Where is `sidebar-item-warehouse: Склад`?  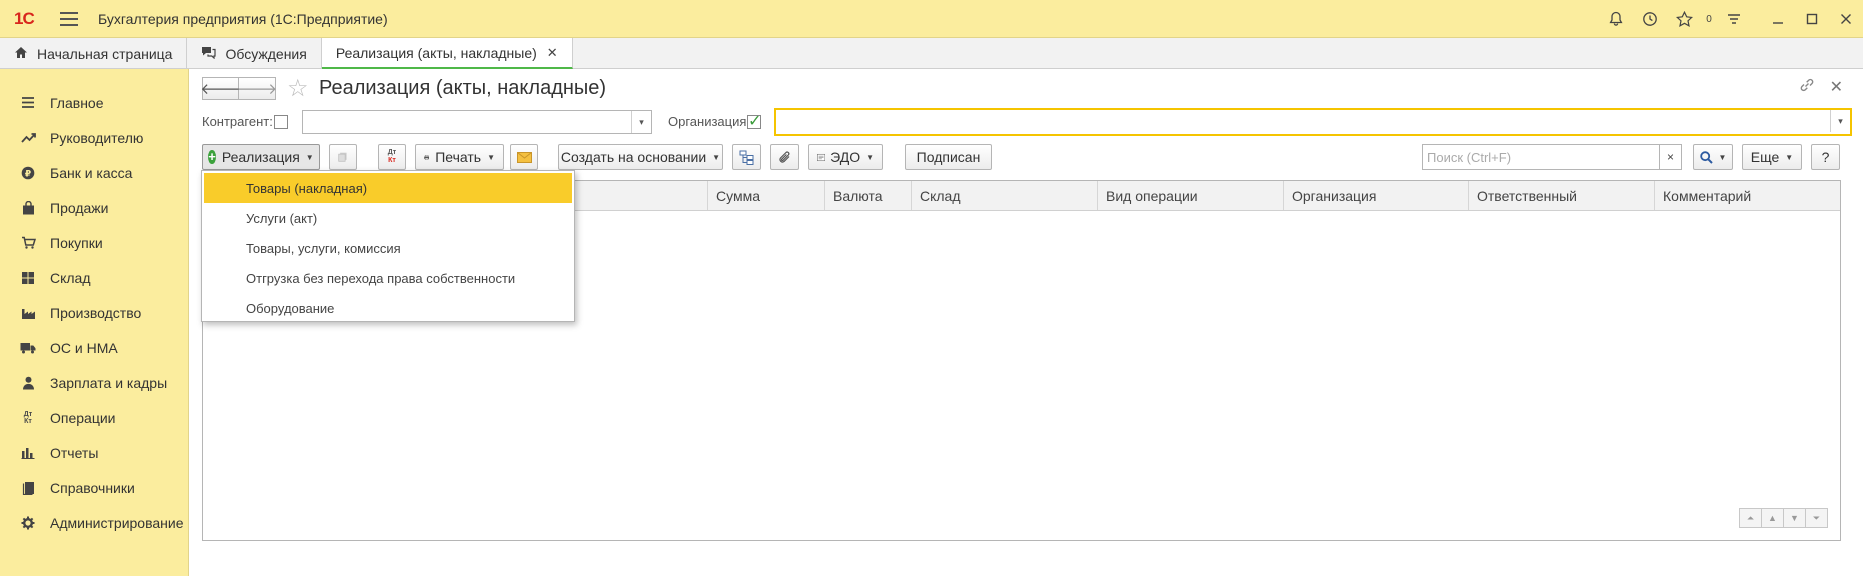
sidebar-item-warehouse: Склад is located at coordinates (94, 277).